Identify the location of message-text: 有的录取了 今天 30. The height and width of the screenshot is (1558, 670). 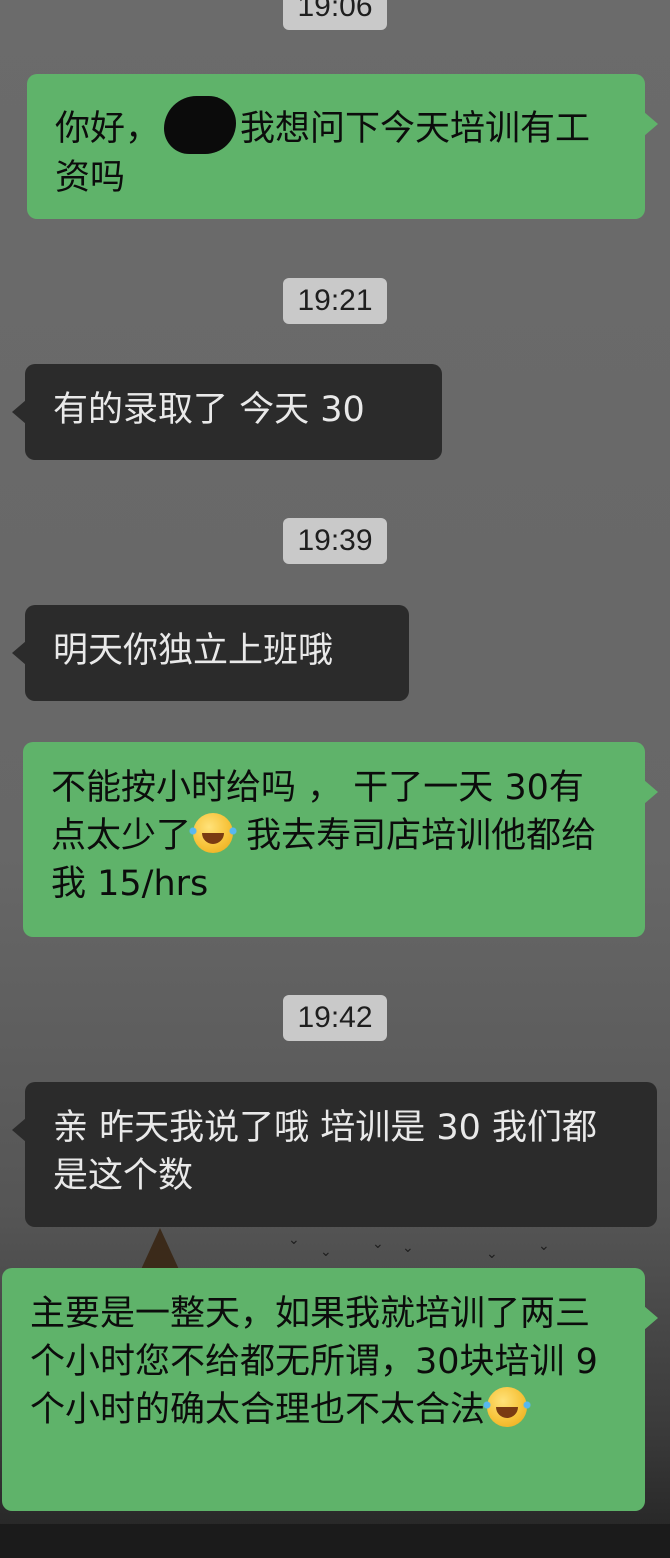
(209, 410).